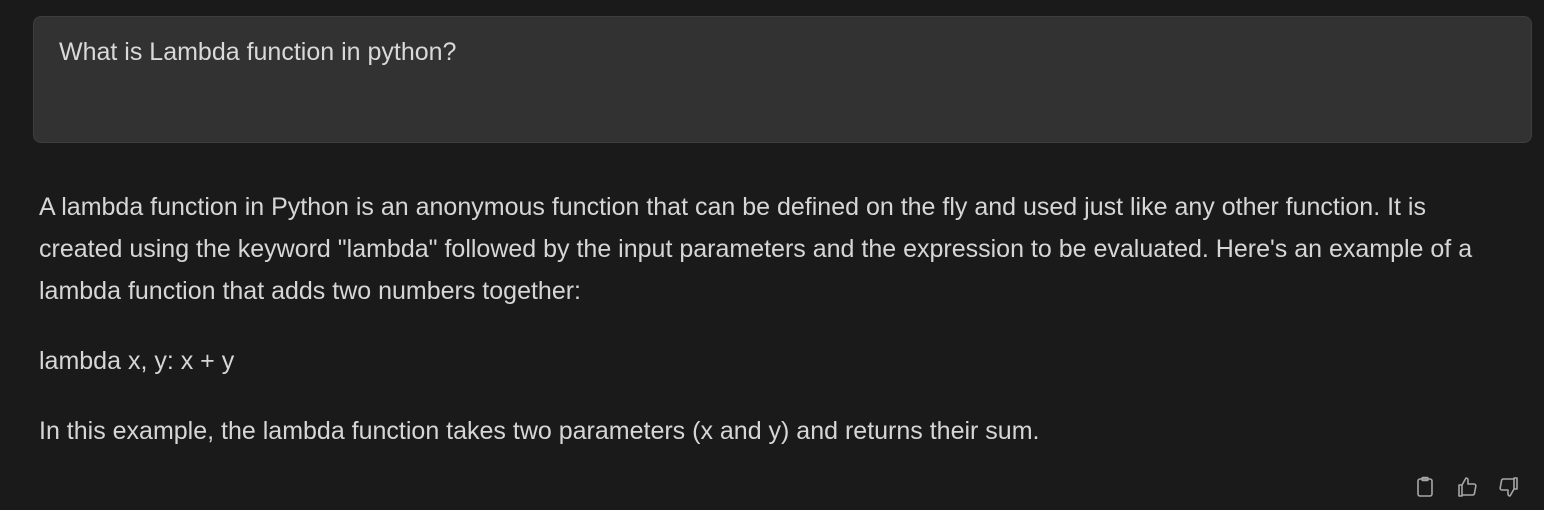 The width and height of the screenshot is (1544, 510). Describe the element at coordinates (258, 52) in the screenshot. I see `user-prompt-text: What is Lambda function in python?` at that location.